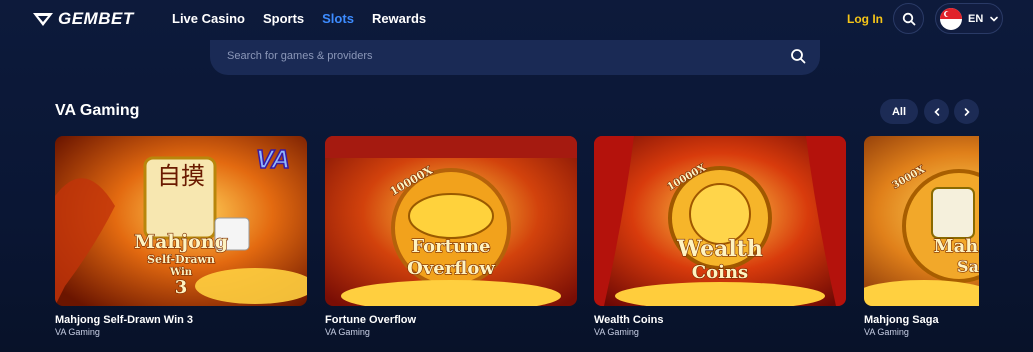 This screenshot has height=352, width=1033. I want to click on game-title: Wealth Coins, so click(628, 320).